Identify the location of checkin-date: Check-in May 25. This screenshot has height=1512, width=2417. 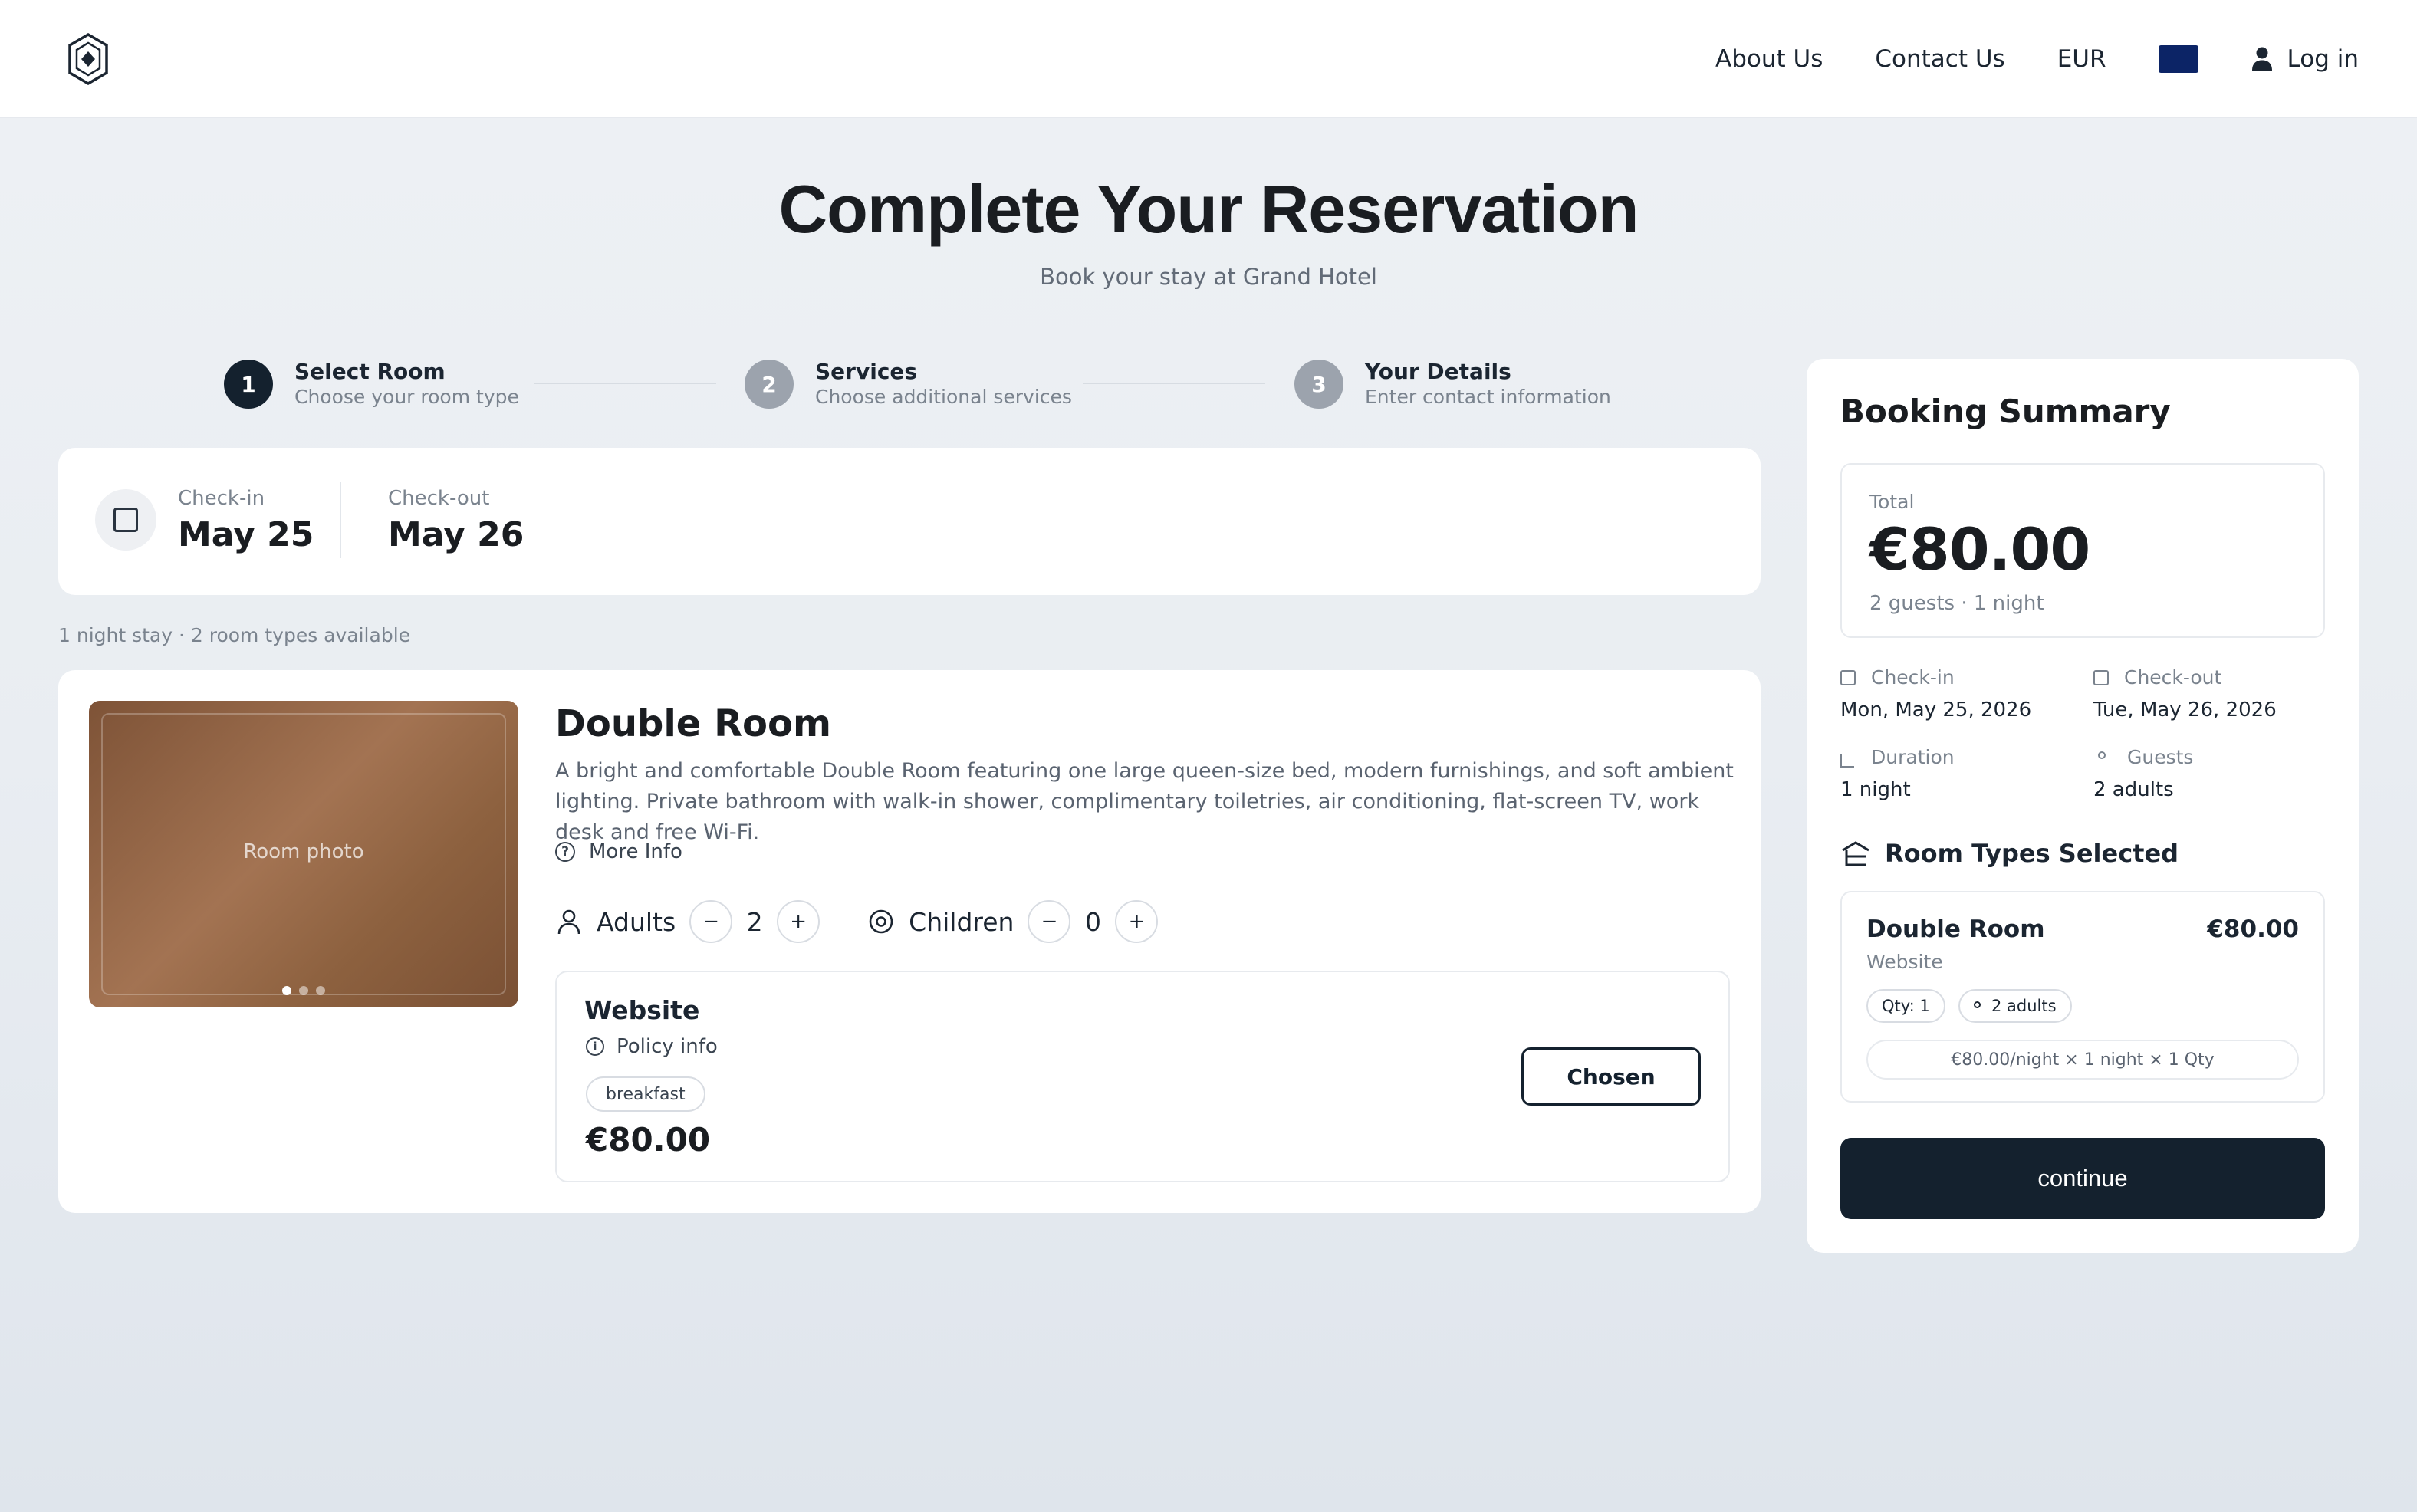
(246, 521).